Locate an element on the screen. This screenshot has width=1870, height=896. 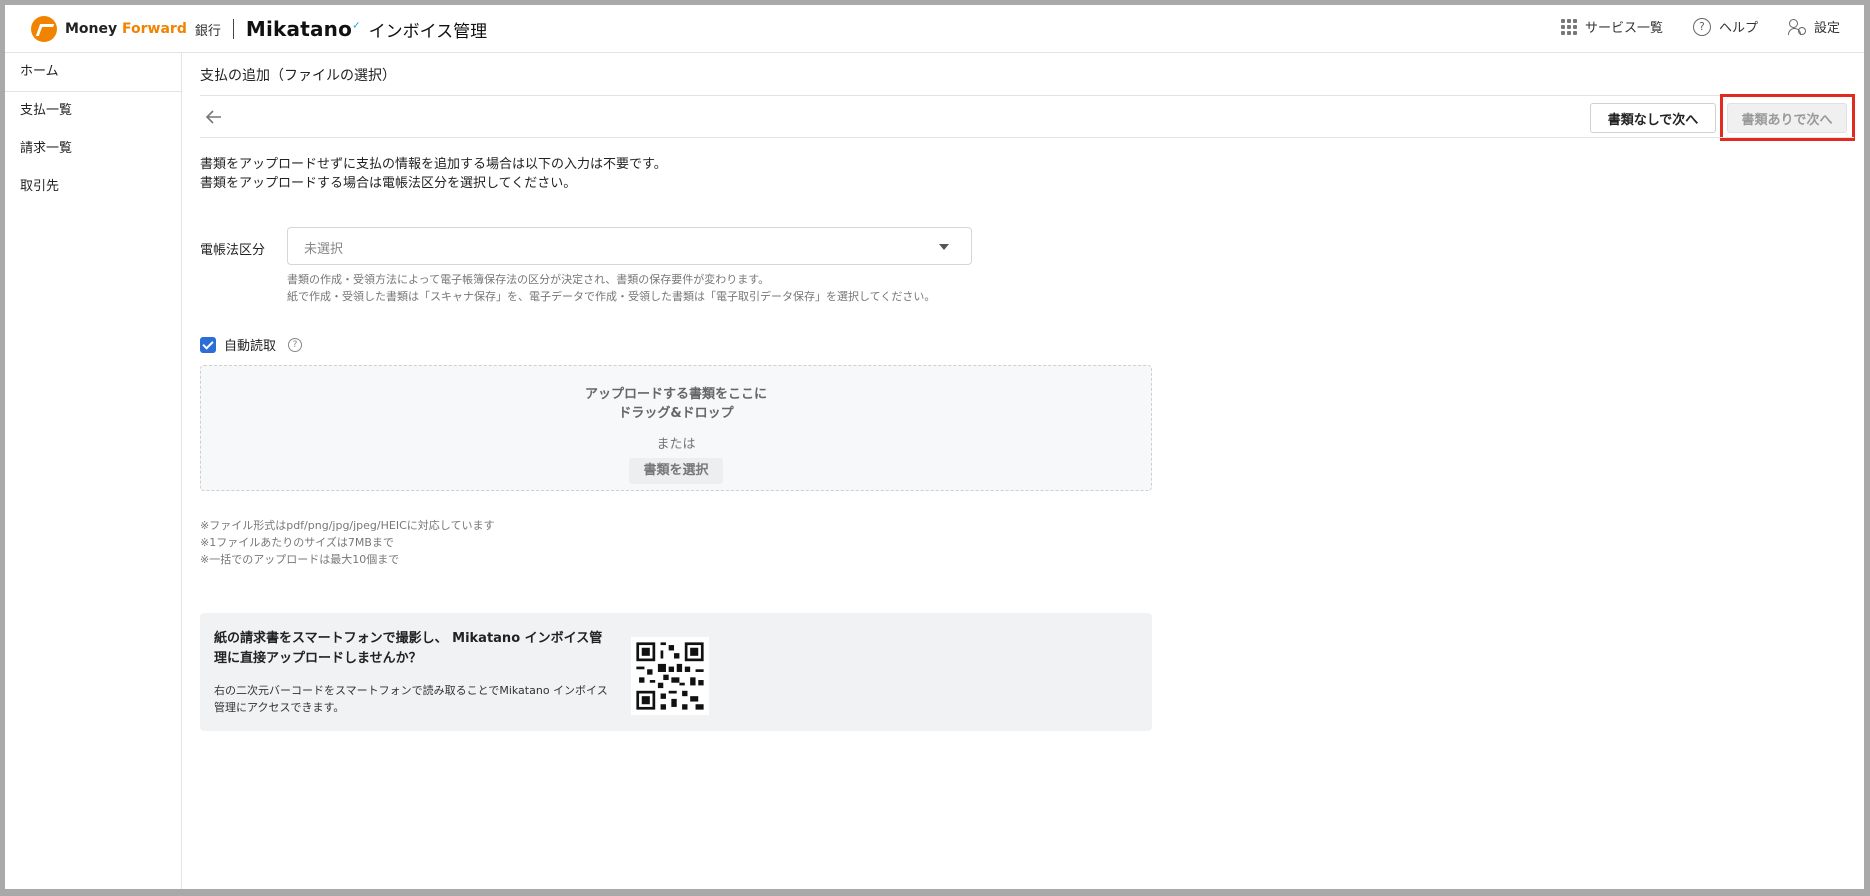
auto-read-label: 自動読取 is located at coordinates (250, 346).